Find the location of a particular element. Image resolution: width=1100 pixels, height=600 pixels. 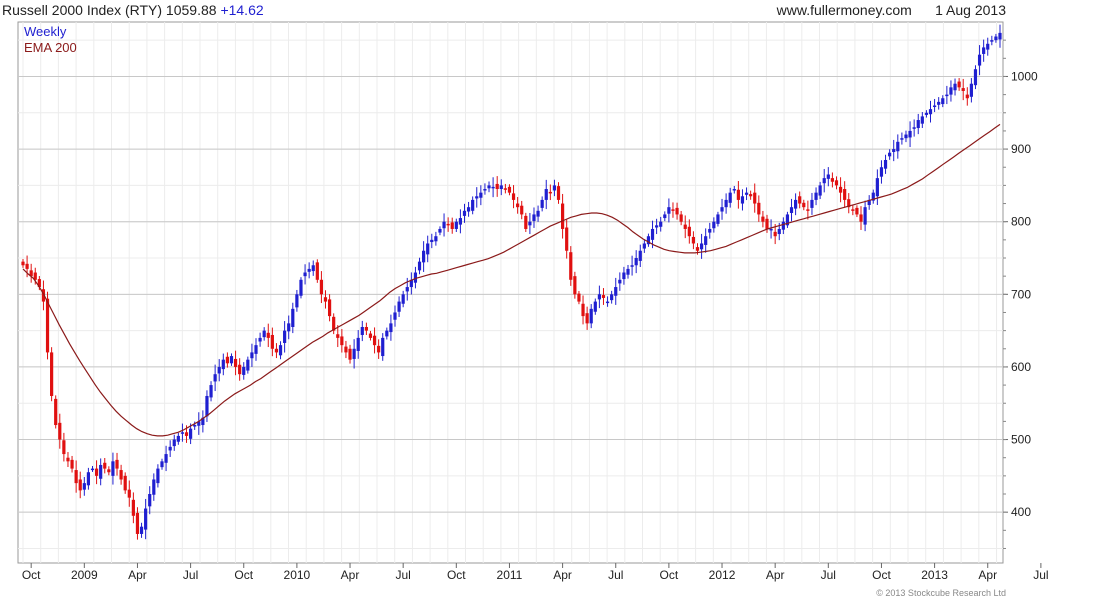

copyright: © 2013 Stockcube Research Ltd is located at coordinates (941, 593).